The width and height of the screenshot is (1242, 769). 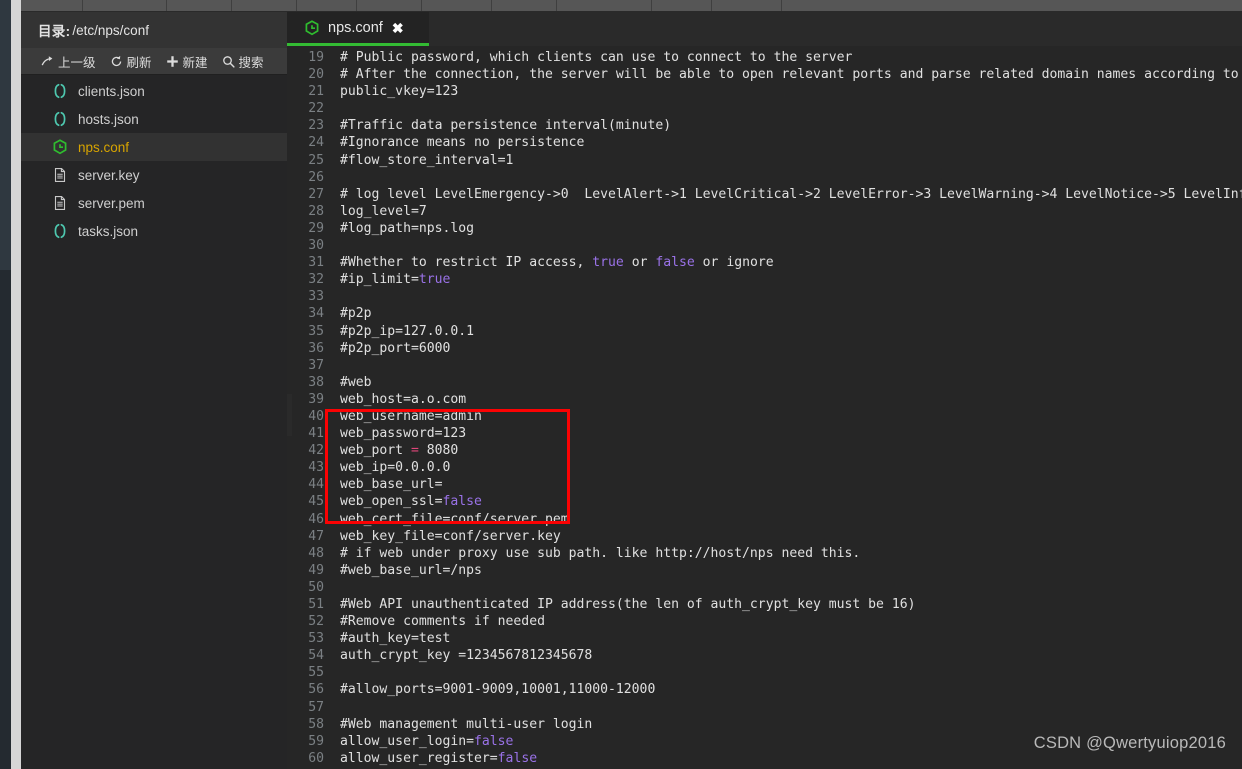 I want to click on code-token: auth_crypt_key =1234567812345678, so click(x=466, y=656).